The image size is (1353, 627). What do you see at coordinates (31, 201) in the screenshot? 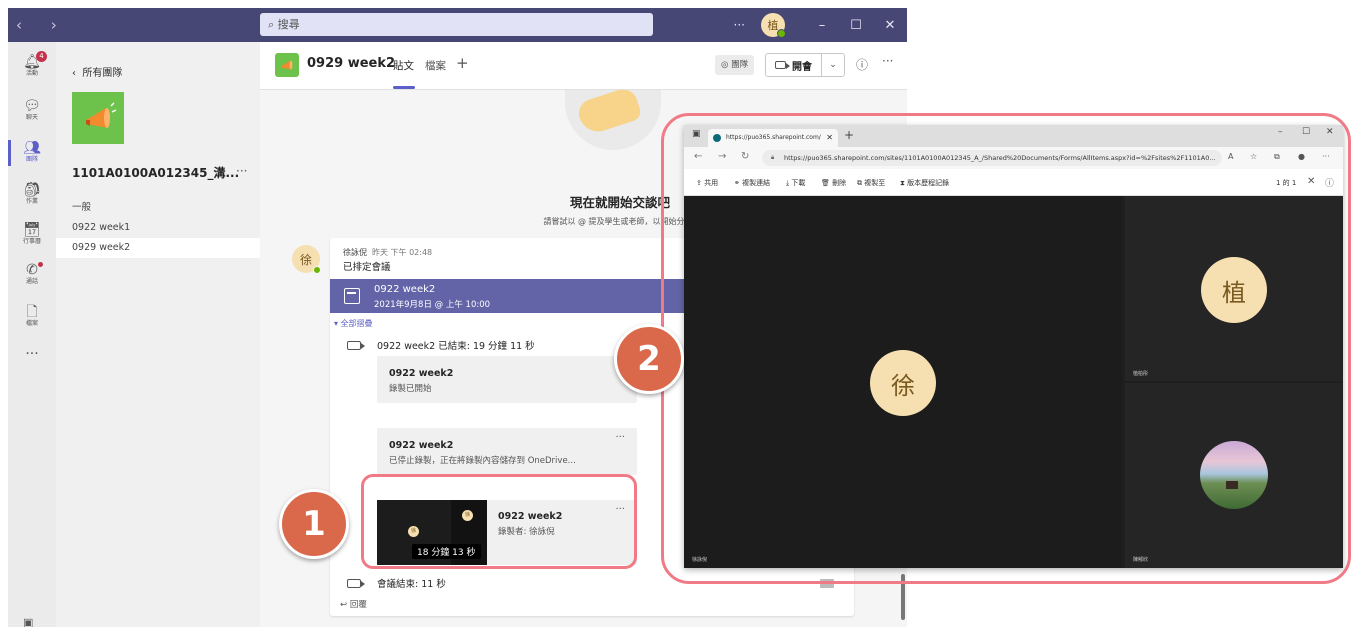
I see `rail-label: 作業` at bounding box center [31, 201].